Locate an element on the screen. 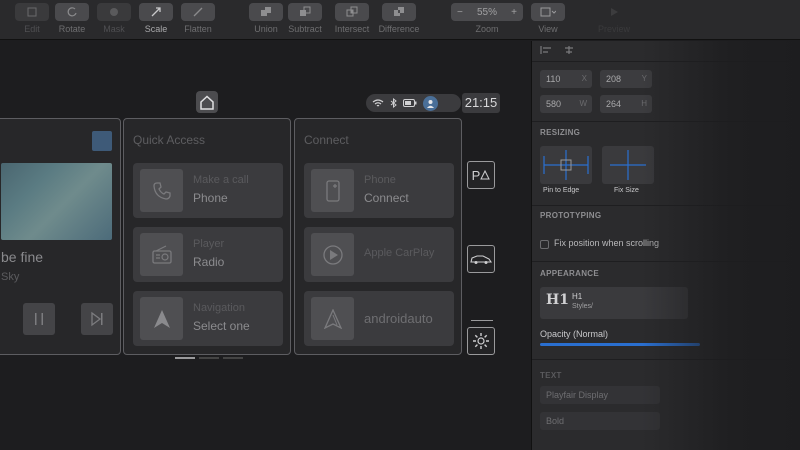  battery-icon is located at coordinates (410, 103).